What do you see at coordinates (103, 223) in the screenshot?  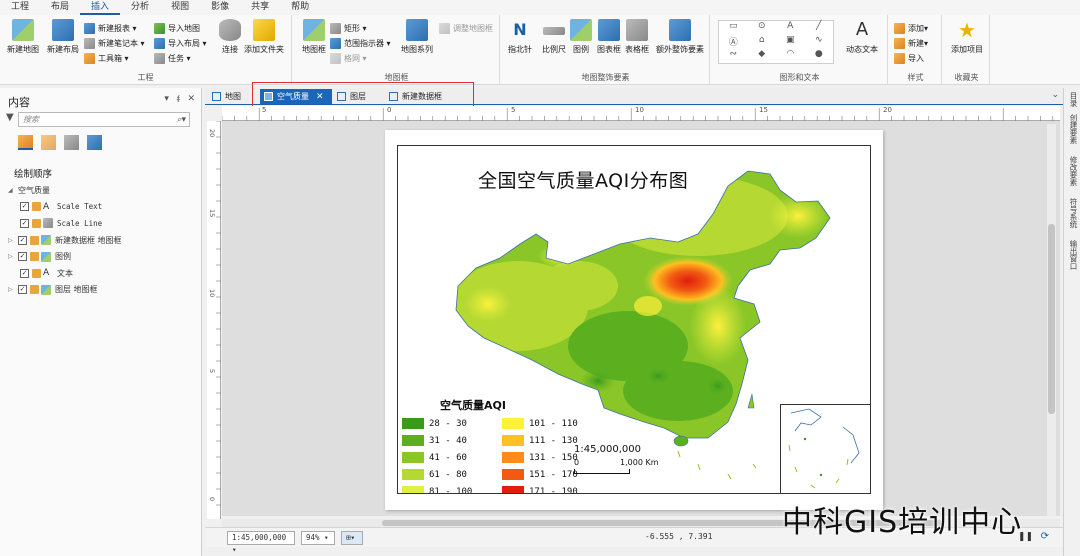 I see `tree-item-scale-line: ✓ Scale Line` at bounding box center [103, 223].